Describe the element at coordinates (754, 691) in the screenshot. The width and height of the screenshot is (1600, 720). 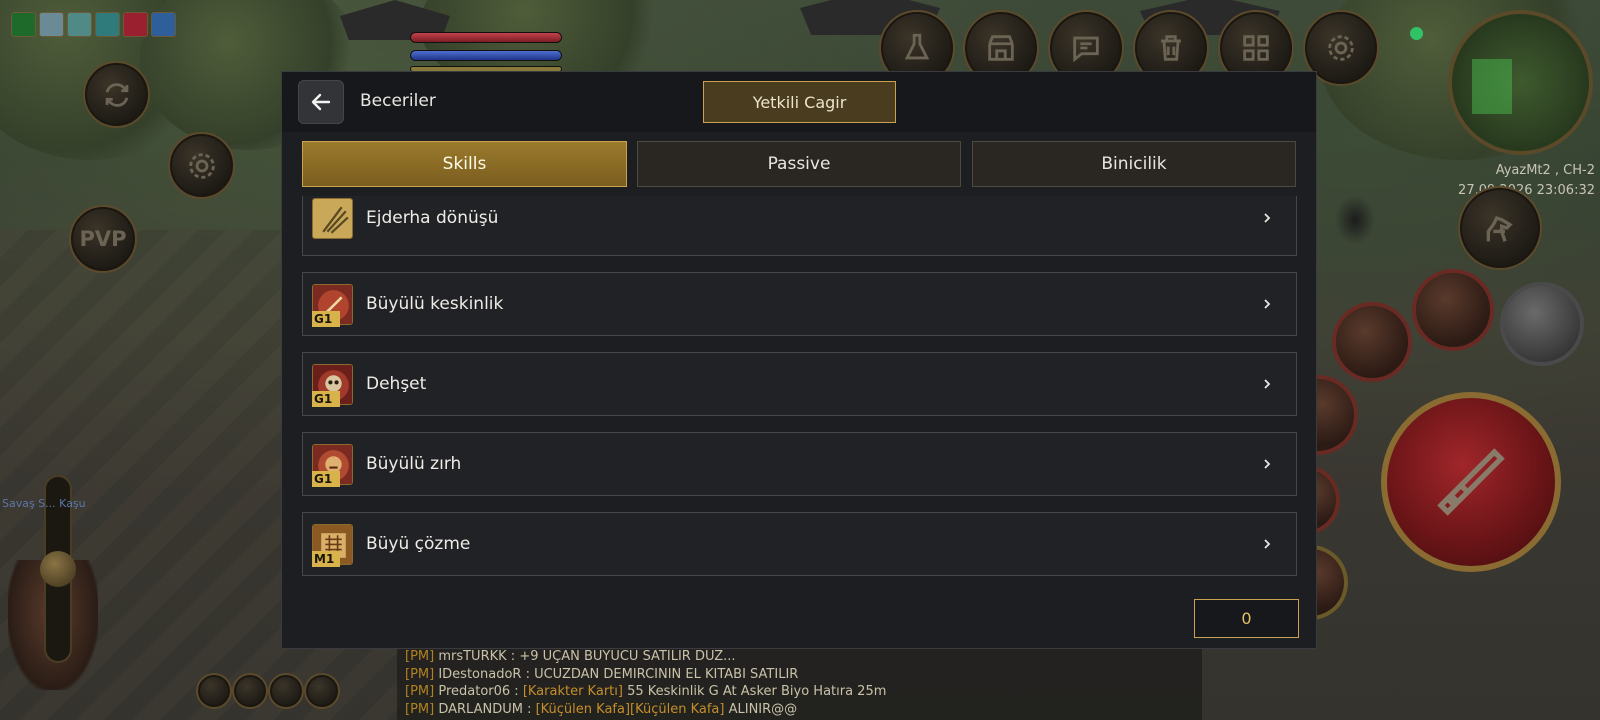
I see `chat-message: 55 Keskinlik G At Asker Biyo Hatıra 25m` at that location.